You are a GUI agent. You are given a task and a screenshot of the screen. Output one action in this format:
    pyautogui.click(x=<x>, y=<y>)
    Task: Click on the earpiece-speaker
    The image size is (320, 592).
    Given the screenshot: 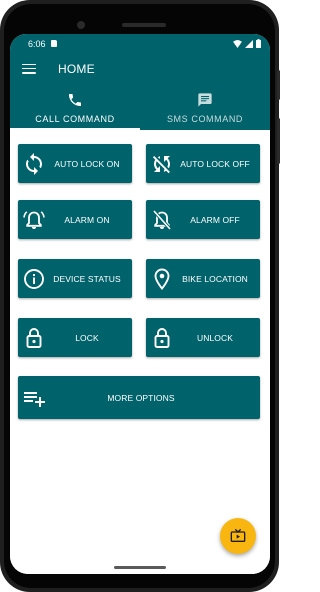 What is the action you would take?
    pyautogui.click(x=144, y=25)
    